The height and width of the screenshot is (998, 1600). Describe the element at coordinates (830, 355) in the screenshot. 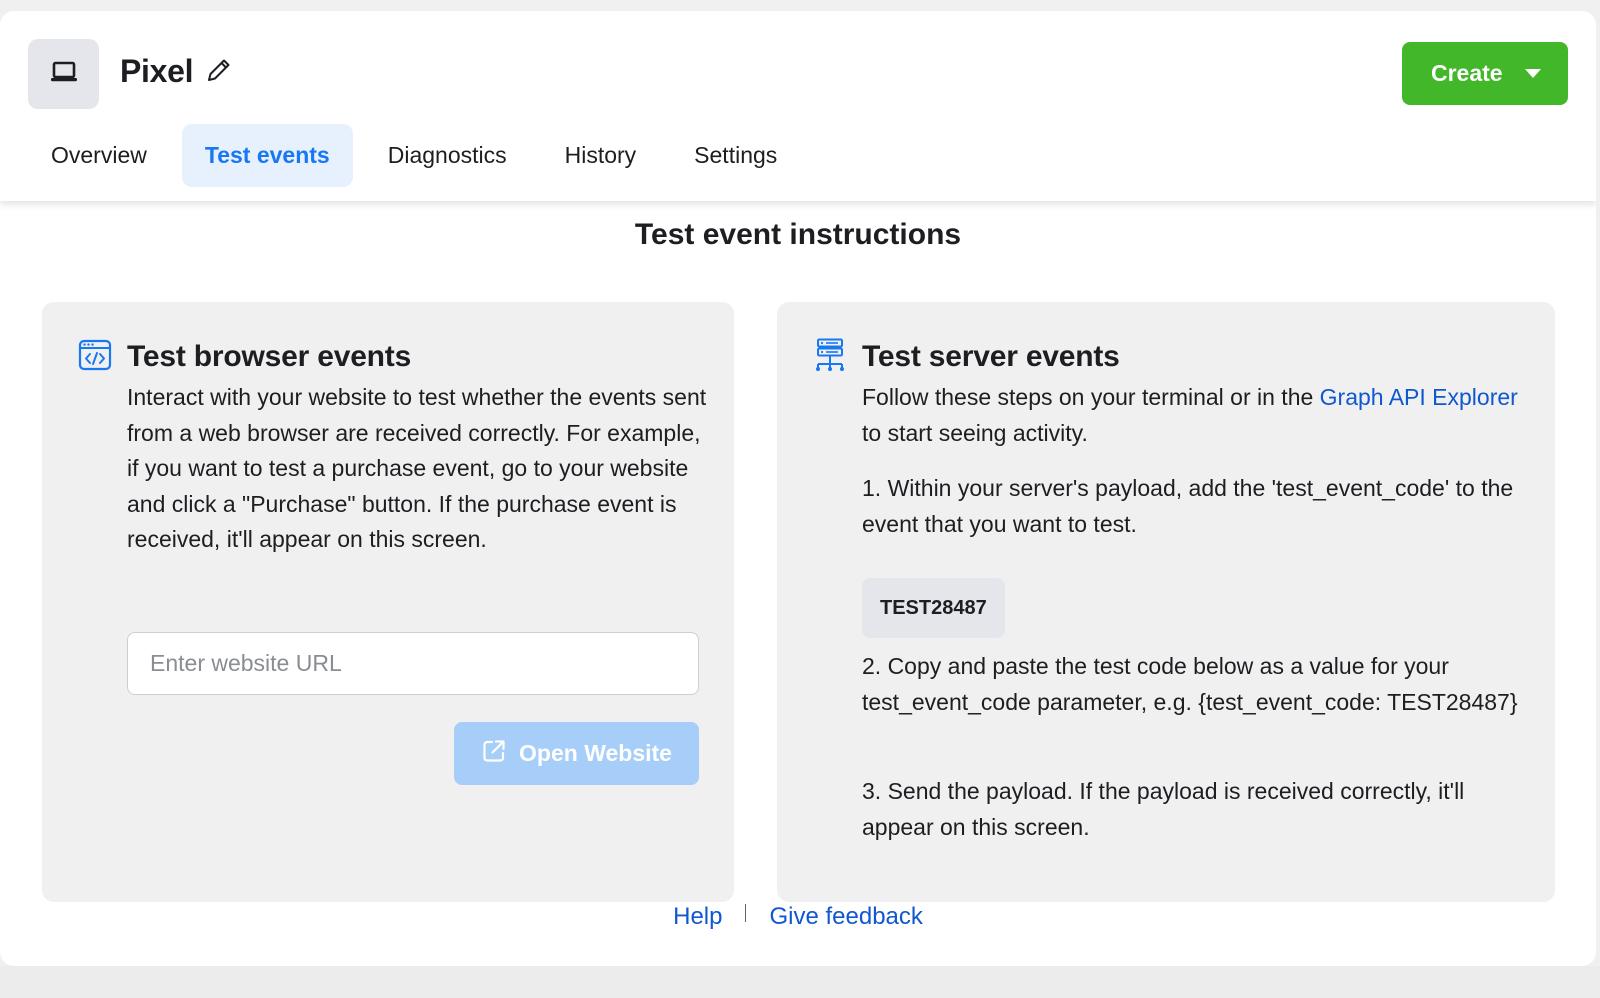

I see `server-icon` at that location.